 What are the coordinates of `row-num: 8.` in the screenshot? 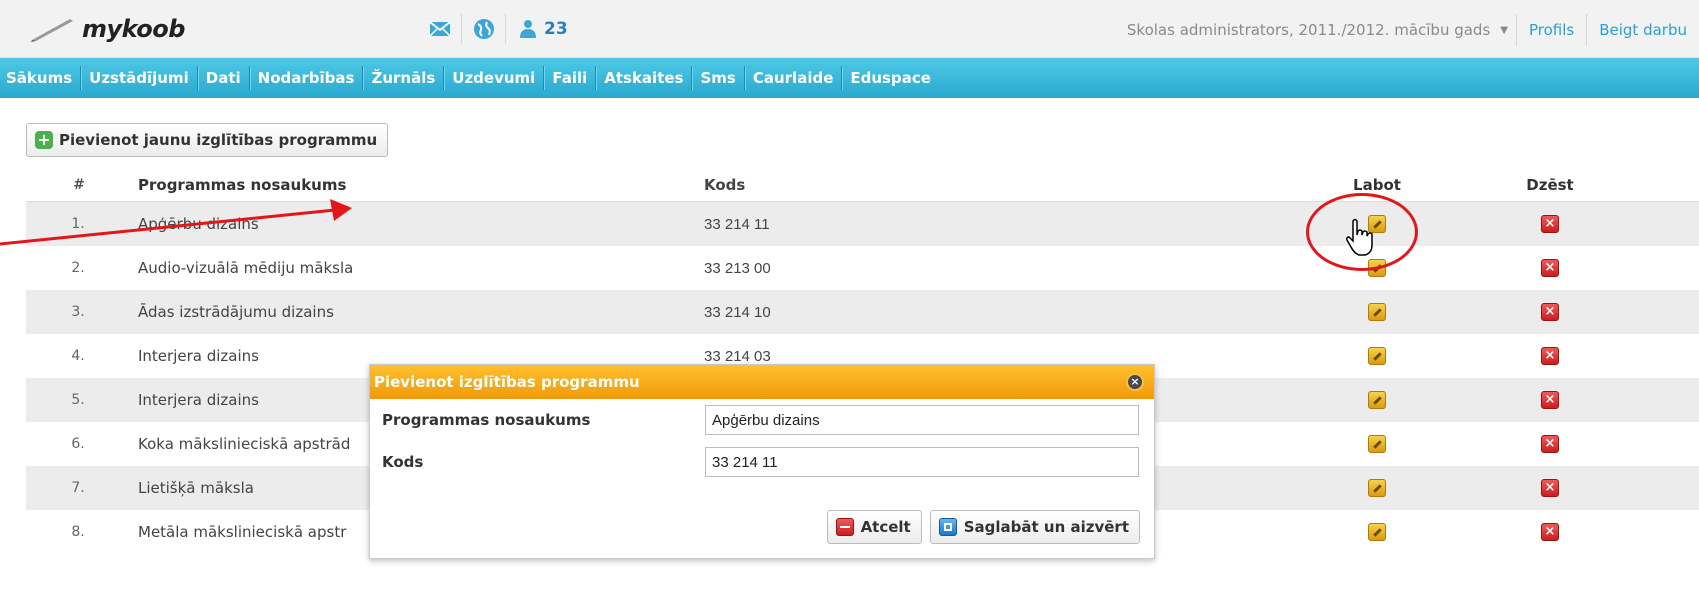 It's located at (78, 532).